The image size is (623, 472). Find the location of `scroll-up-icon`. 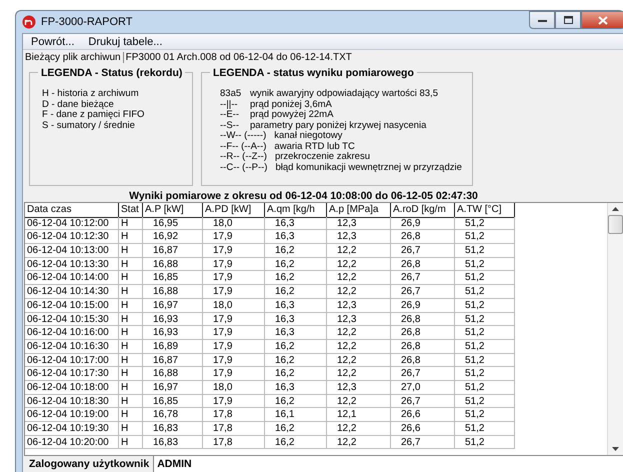

scroll-up-icon is located at coordinates (615, 209).